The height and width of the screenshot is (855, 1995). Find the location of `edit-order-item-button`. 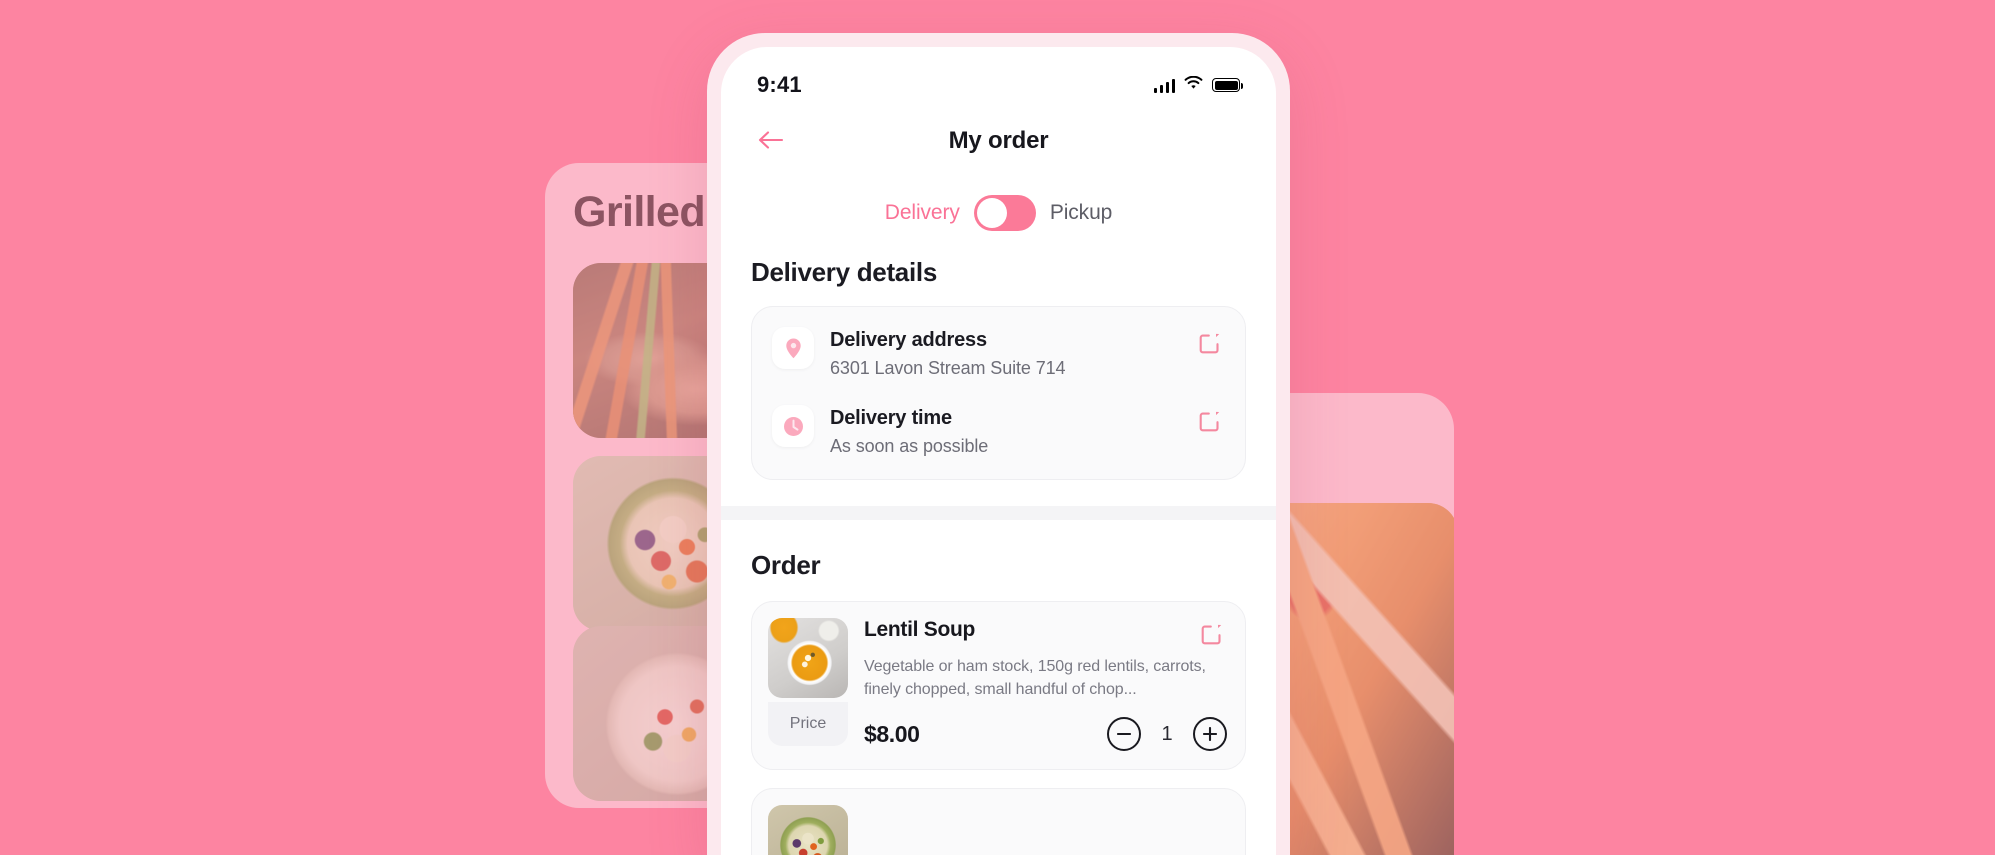

edit-order-item-button is located at coordinates (1212, 635).